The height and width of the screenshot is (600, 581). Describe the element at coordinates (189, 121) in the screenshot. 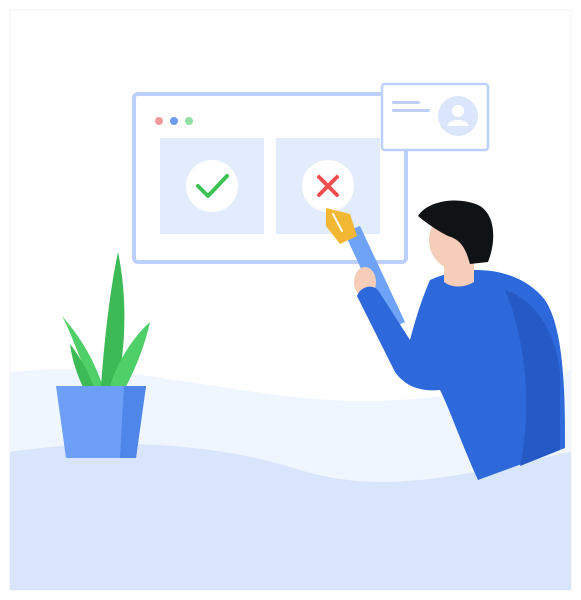

I see `window-dot-green` at that location.